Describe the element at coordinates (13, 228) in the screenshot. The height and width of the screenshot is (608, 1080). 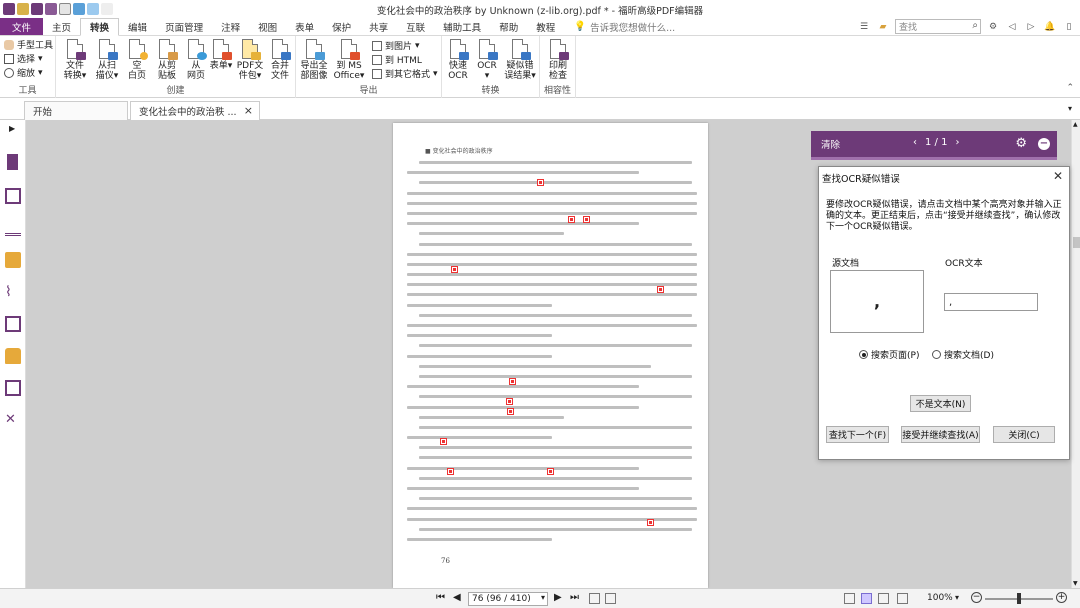
I see `layers-icon` at that location.